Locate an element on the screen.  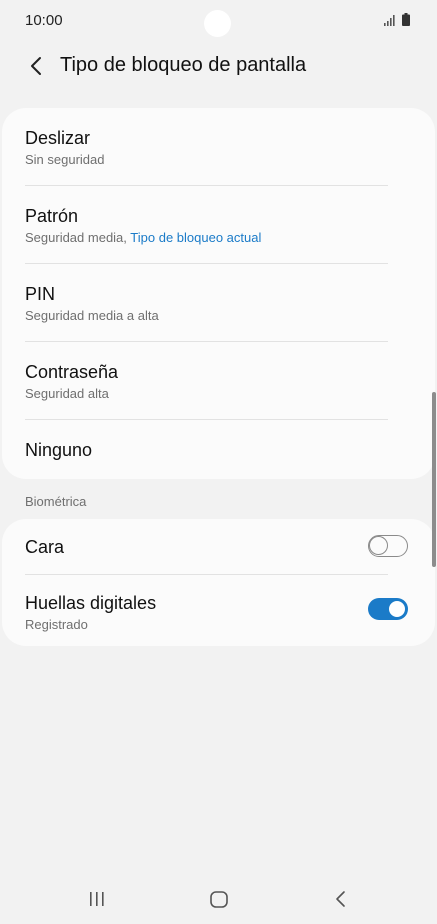
app-header: Tipo de bloqueo de pantalla is located at coordinates (218, 66).